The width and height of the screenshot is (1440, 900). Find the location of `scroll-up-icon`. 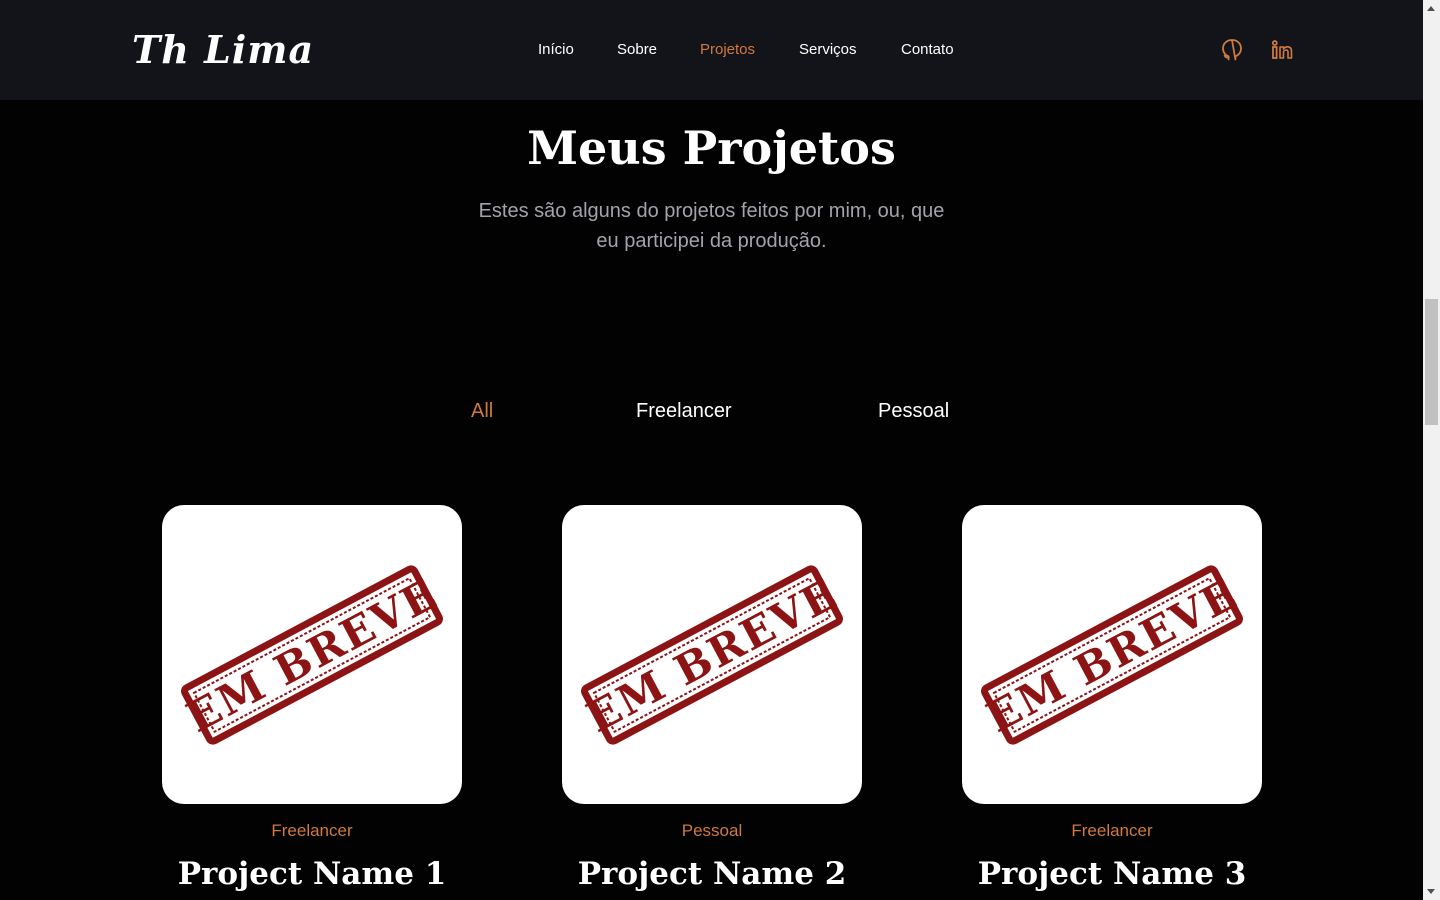

scroll-up-icon is located at coordinates (1431, 8).